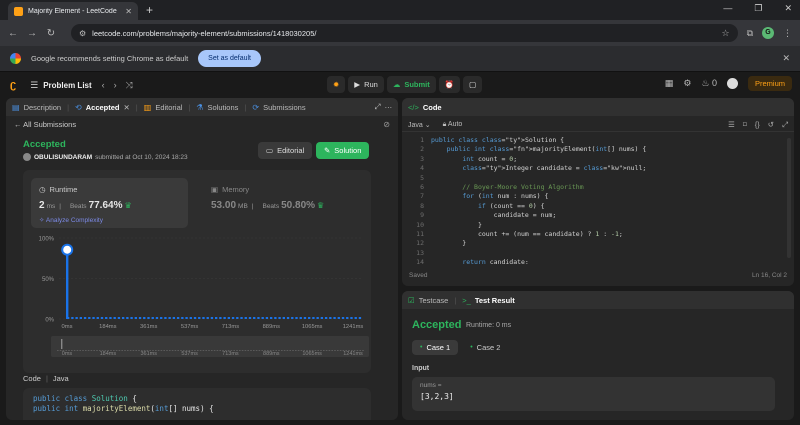 This screenshot has width=800, height=425. What do you see at coordinates (745, 125) in the screenshot?
I see `bookmark-icon: ⌑` at bounding box center [745, 125].